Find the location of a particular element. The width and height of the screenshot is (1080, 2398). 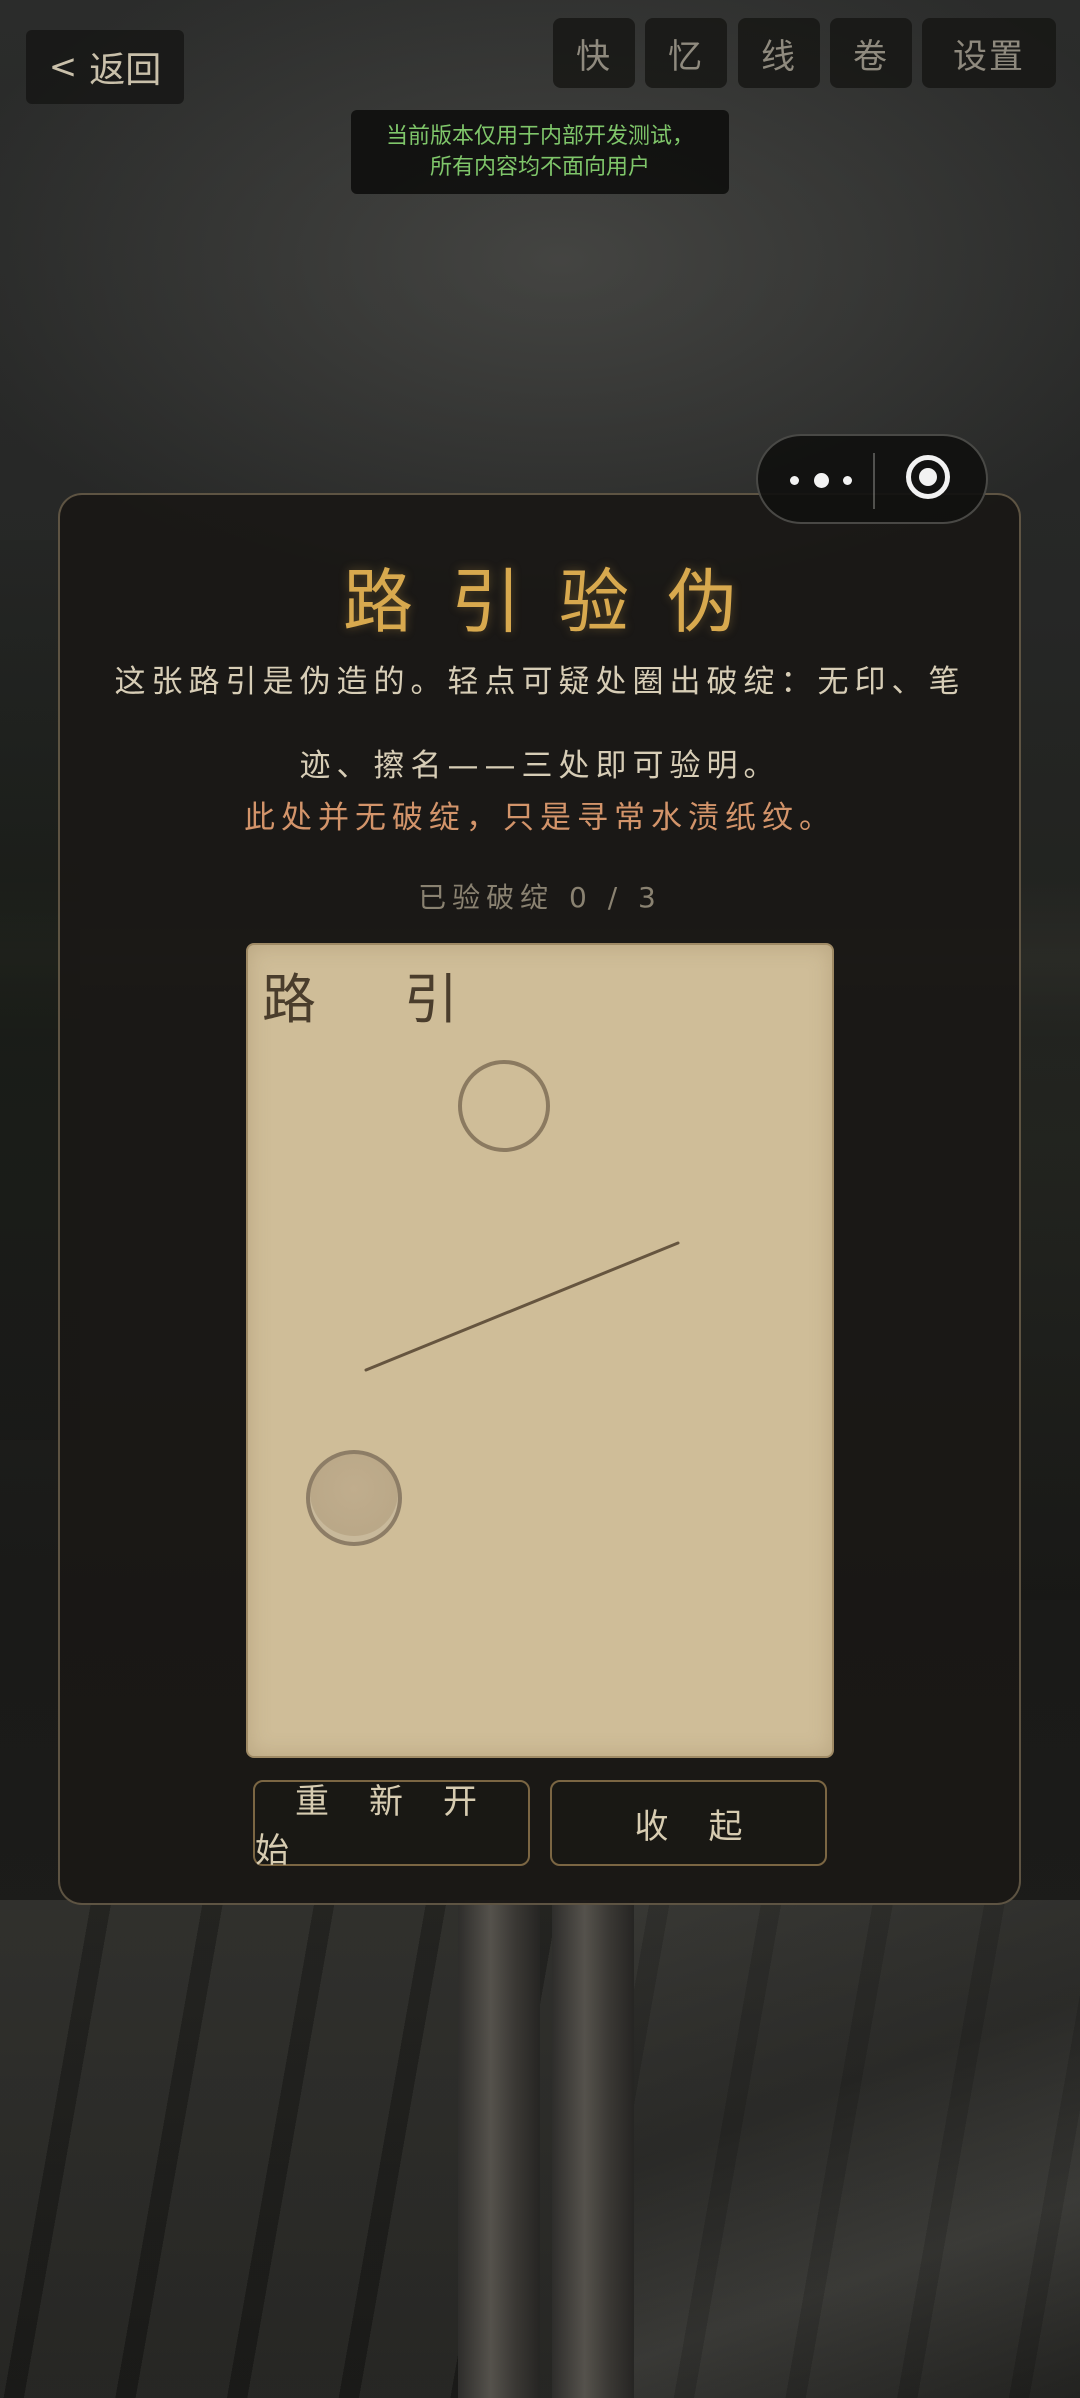

back-button: < 返回 is located at coordinates (105, 67).